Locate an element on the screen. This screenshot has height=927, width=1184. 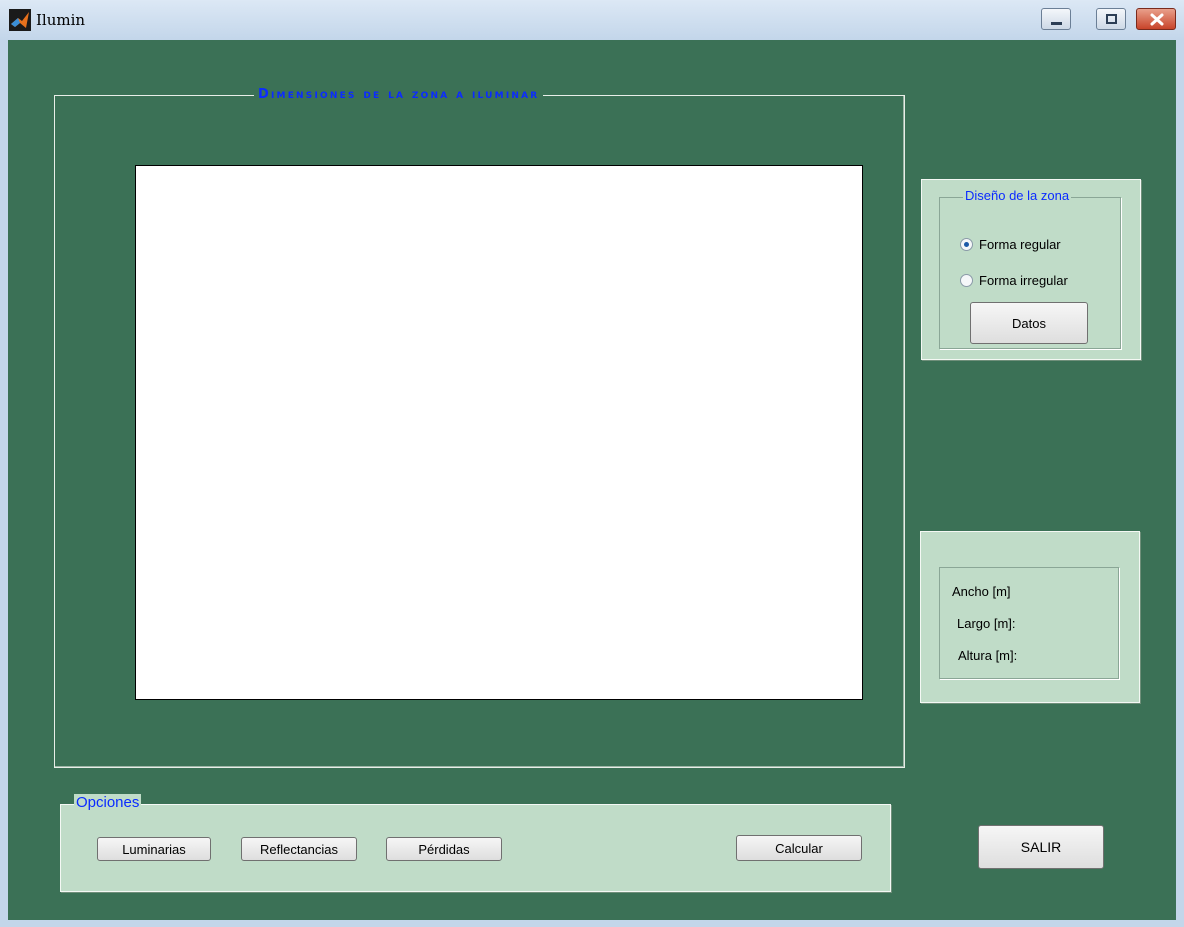
options-panel-title: Opciones is located at coordinates (108, 803).